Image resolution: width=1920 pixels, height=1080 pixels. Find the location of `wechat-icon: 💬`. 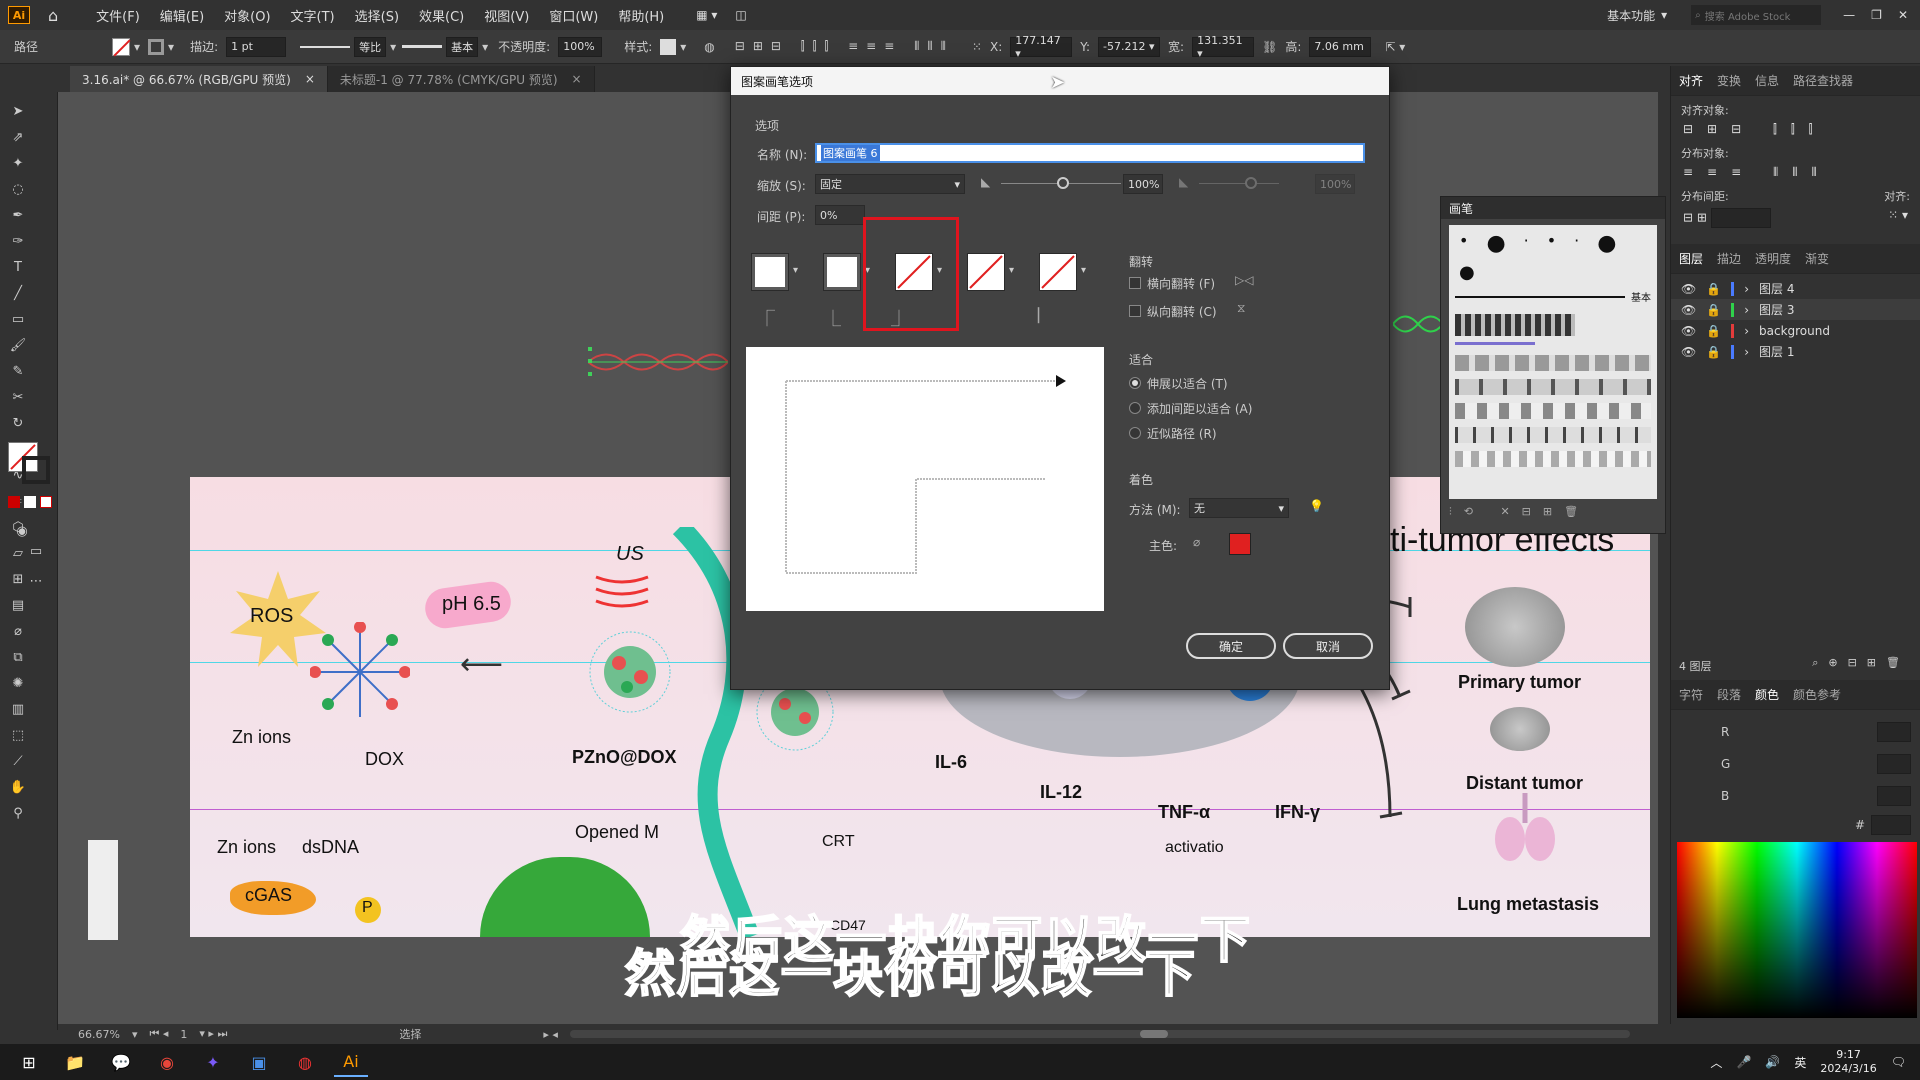

wechat-icon: 💬 is located at coordinates (121, 1062).